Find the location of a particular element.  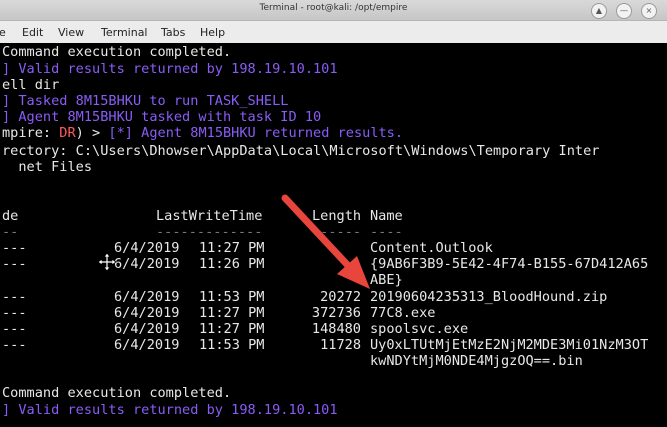

move-cursor-icon is located at coordinates (107, 262).